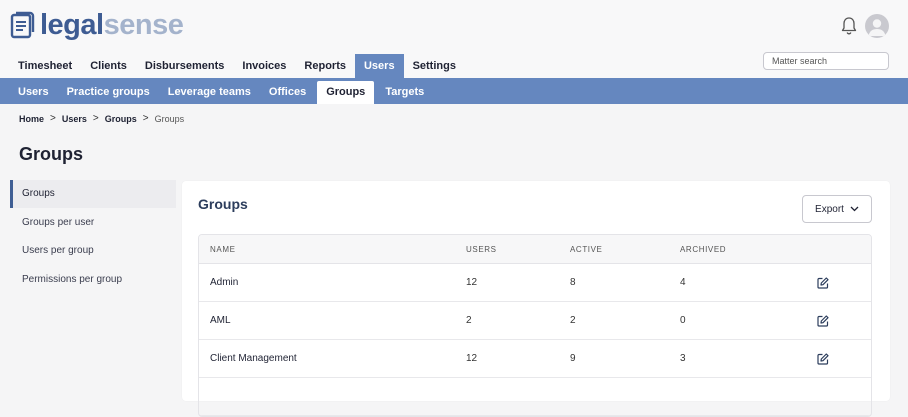  Describe the element at coordinates (33, 91) in the screenshot. I see `sub-nav-users: Users` at that location.